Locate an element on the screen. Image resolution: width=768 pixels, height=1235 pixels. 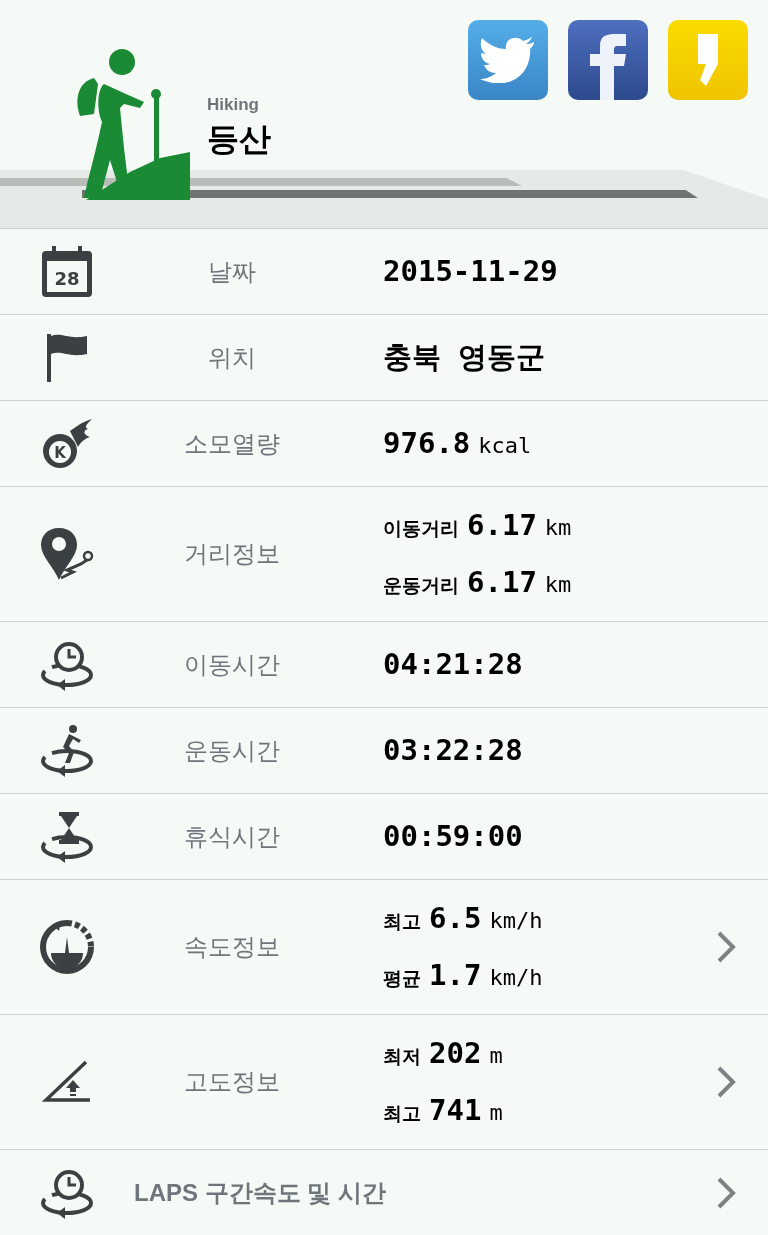
row-label: 휴식시간 is located at coordinates (232, 836).